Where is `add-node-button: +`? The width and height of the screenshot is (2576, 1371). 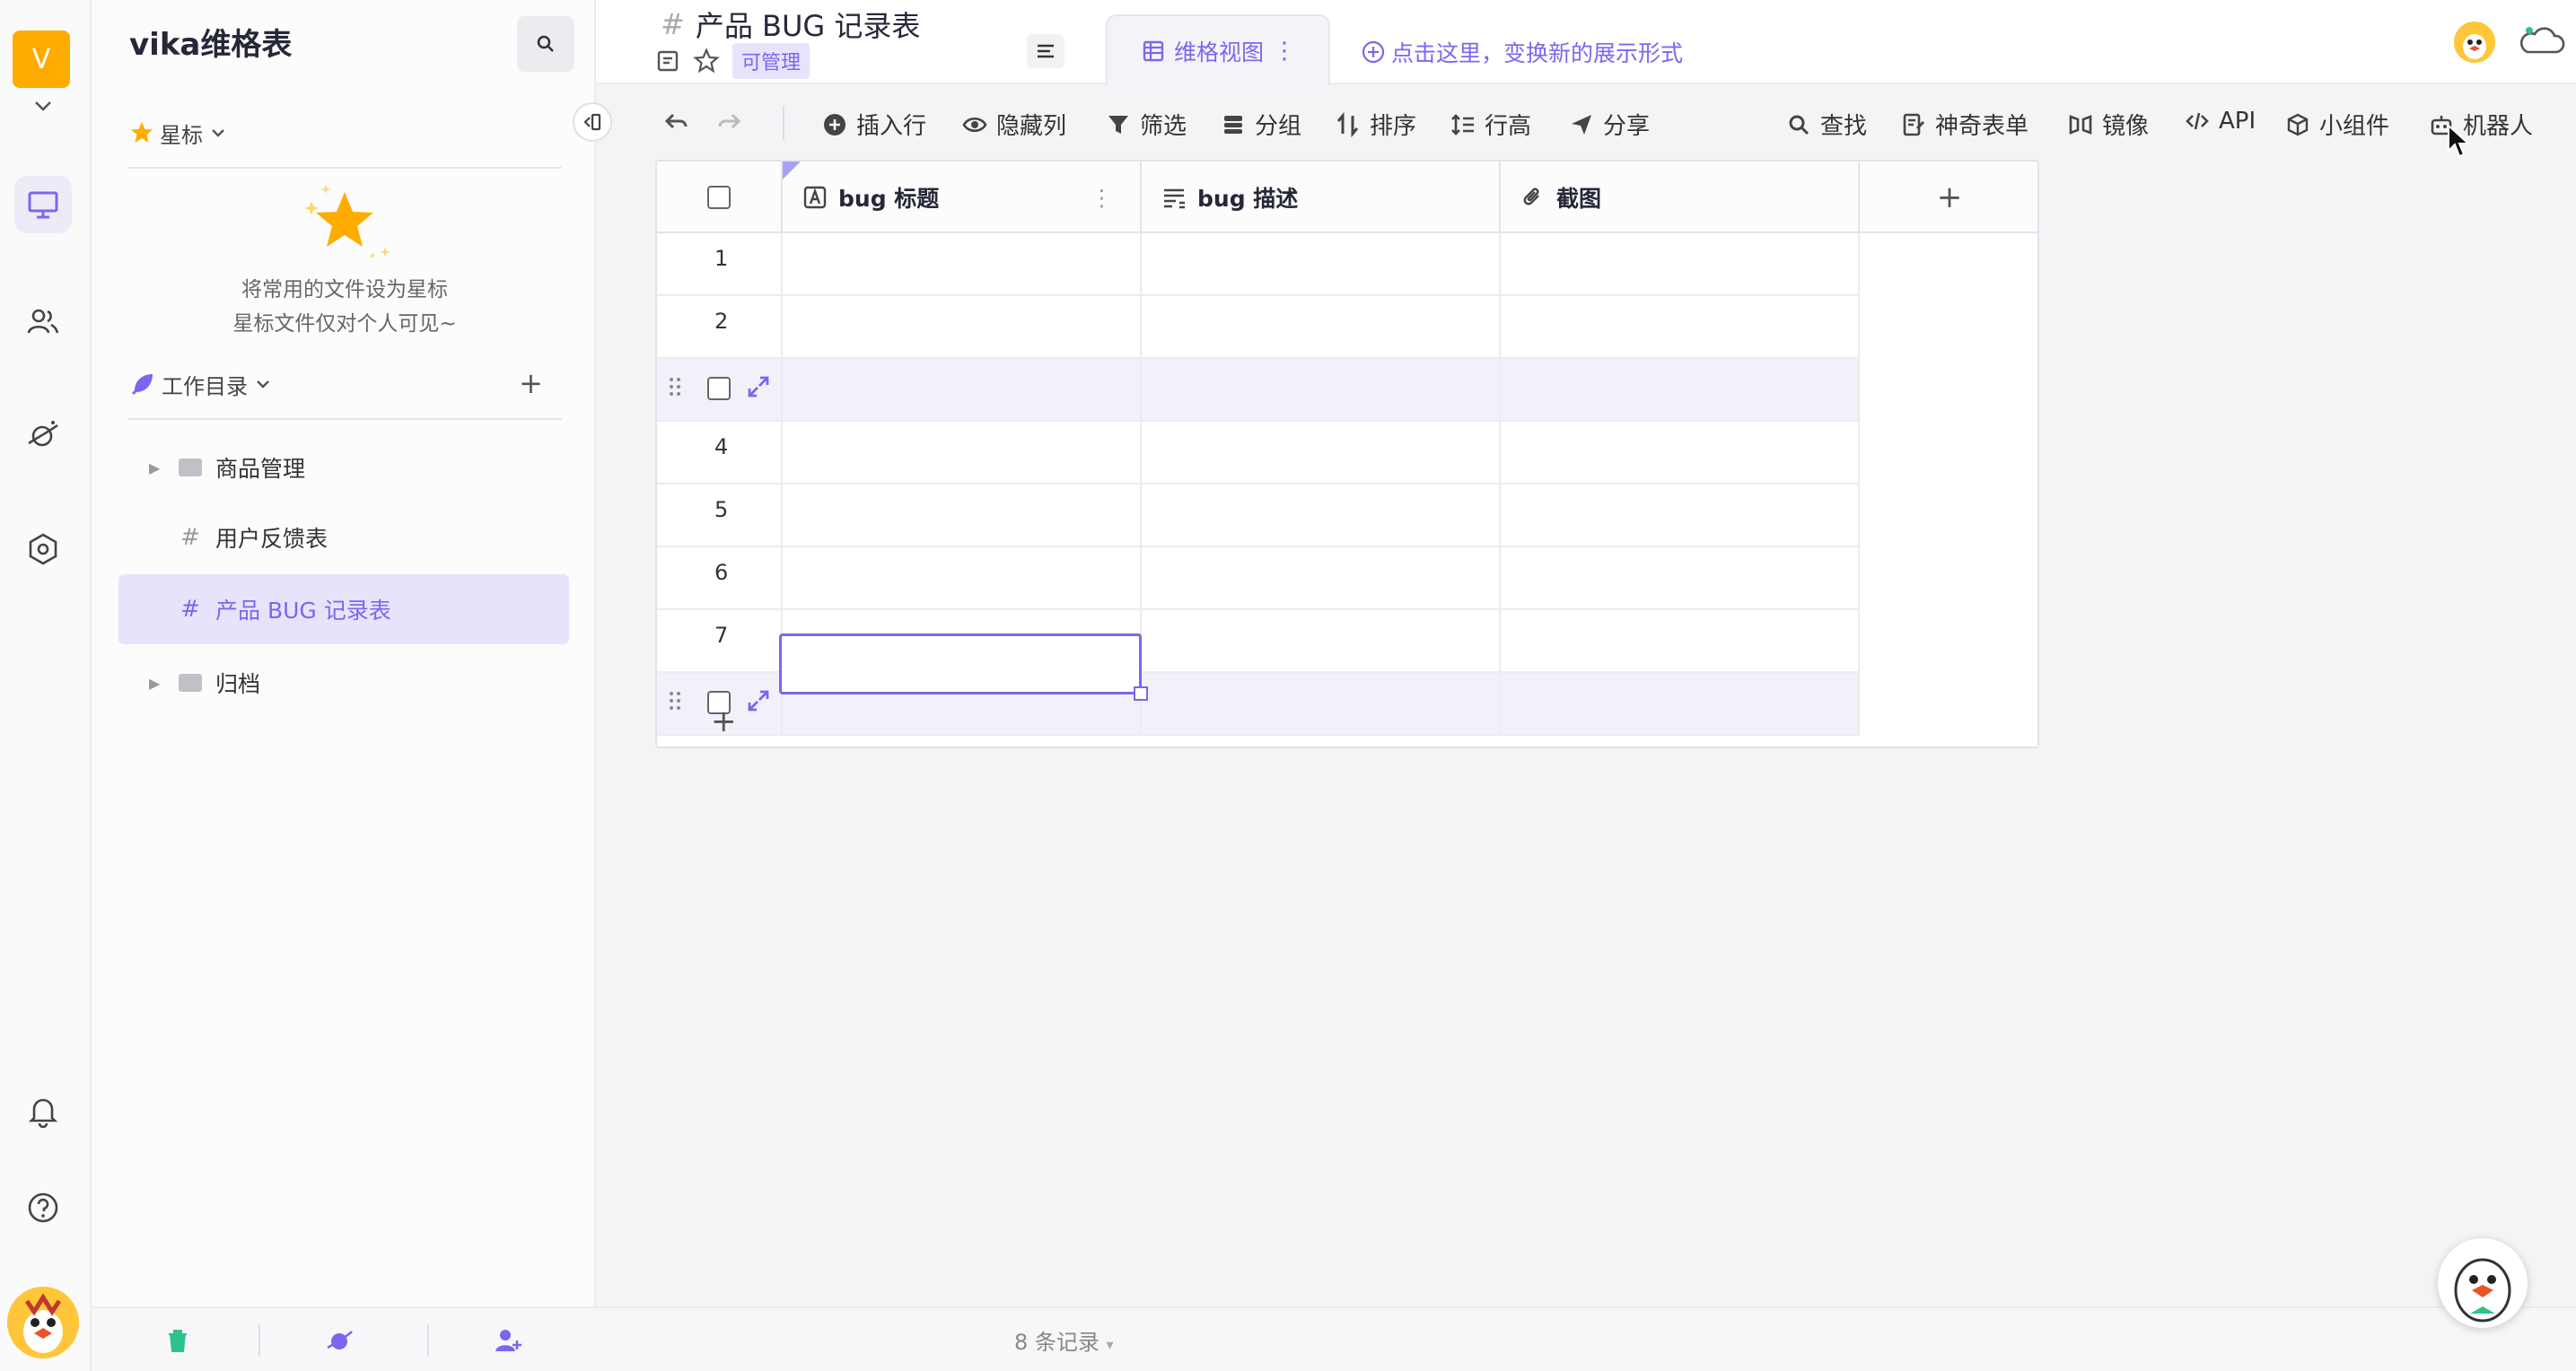
add-node-button: + is located at coordinates (531, 383).